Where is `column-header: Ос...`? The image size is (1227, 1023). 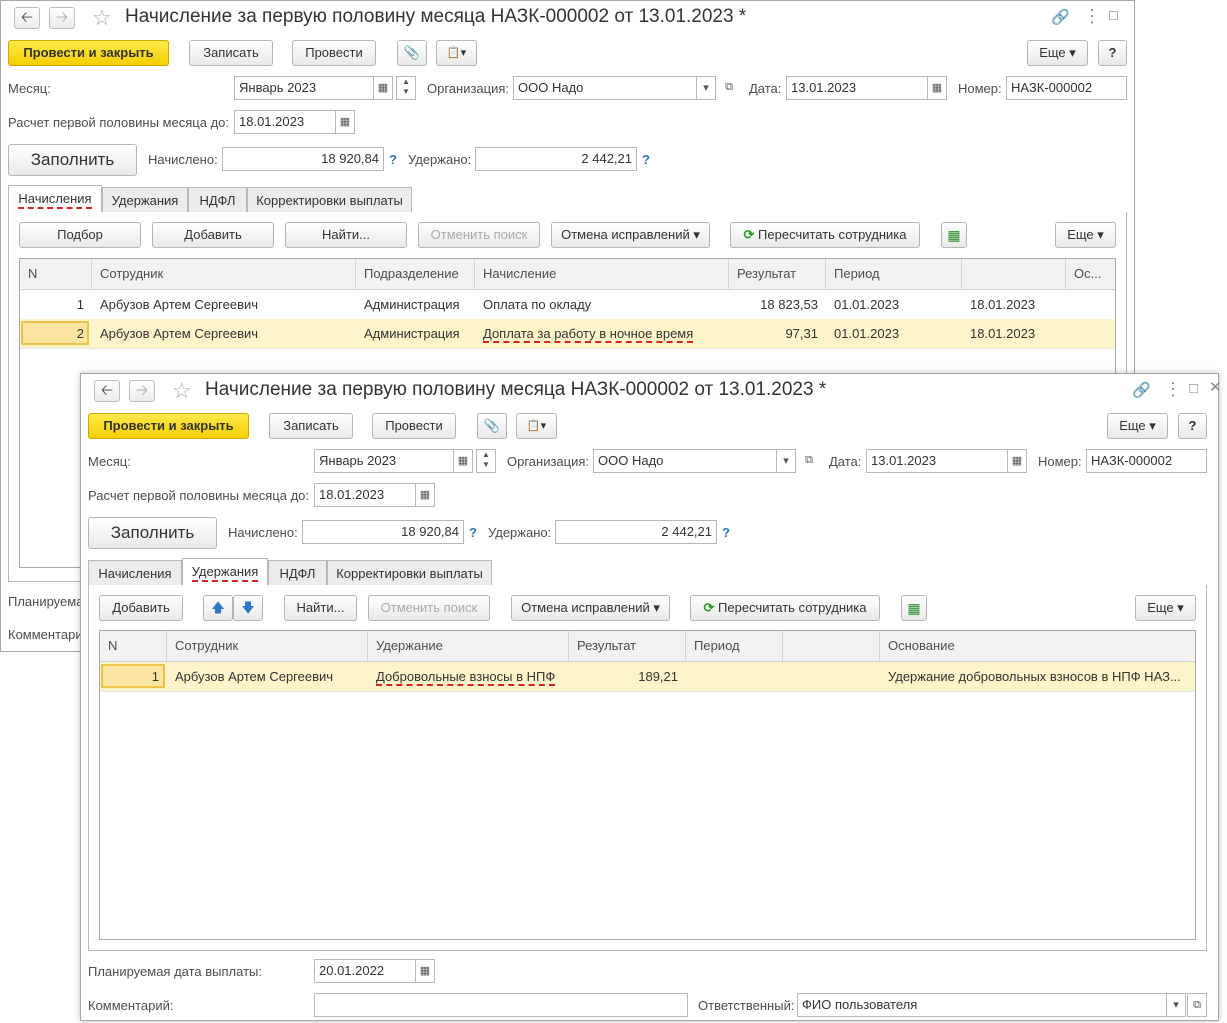 column-header: Ос... is located at coordinates (1090, 274).